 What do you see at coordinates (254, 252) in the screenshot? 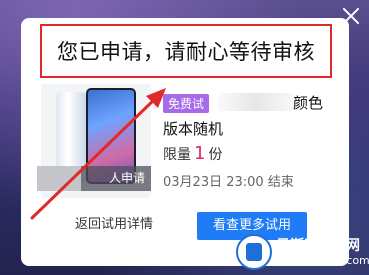
I see `watermark-logo-icon` at bounding box center [254, 252].